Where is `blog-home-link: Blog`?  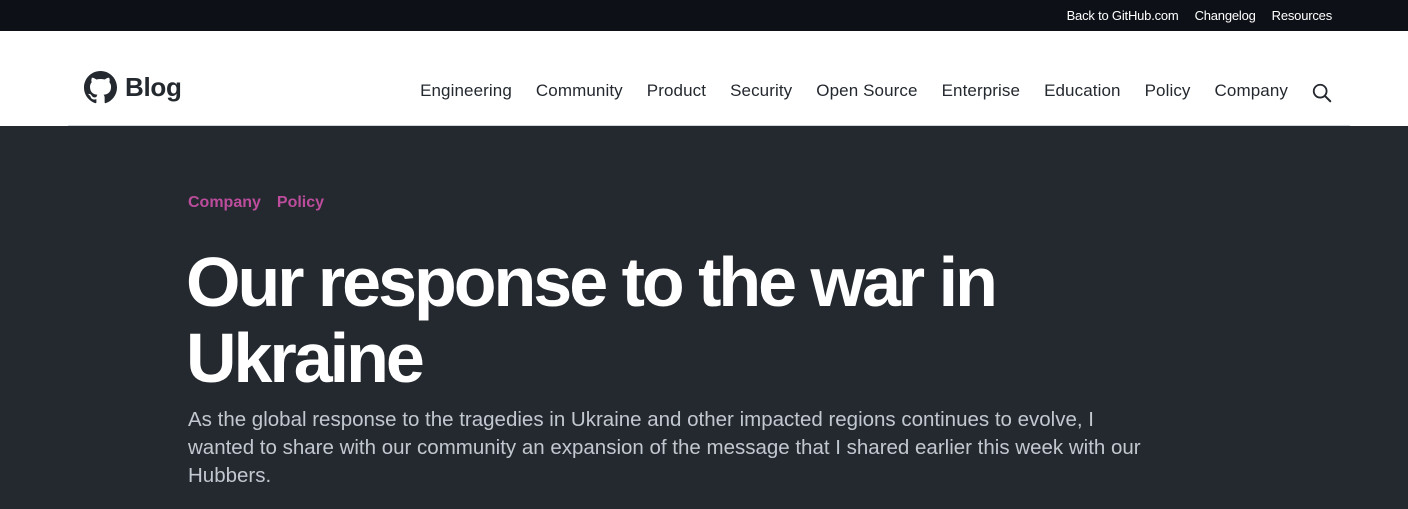 blog-home-link: Blog is located at coordinates (133, 87).